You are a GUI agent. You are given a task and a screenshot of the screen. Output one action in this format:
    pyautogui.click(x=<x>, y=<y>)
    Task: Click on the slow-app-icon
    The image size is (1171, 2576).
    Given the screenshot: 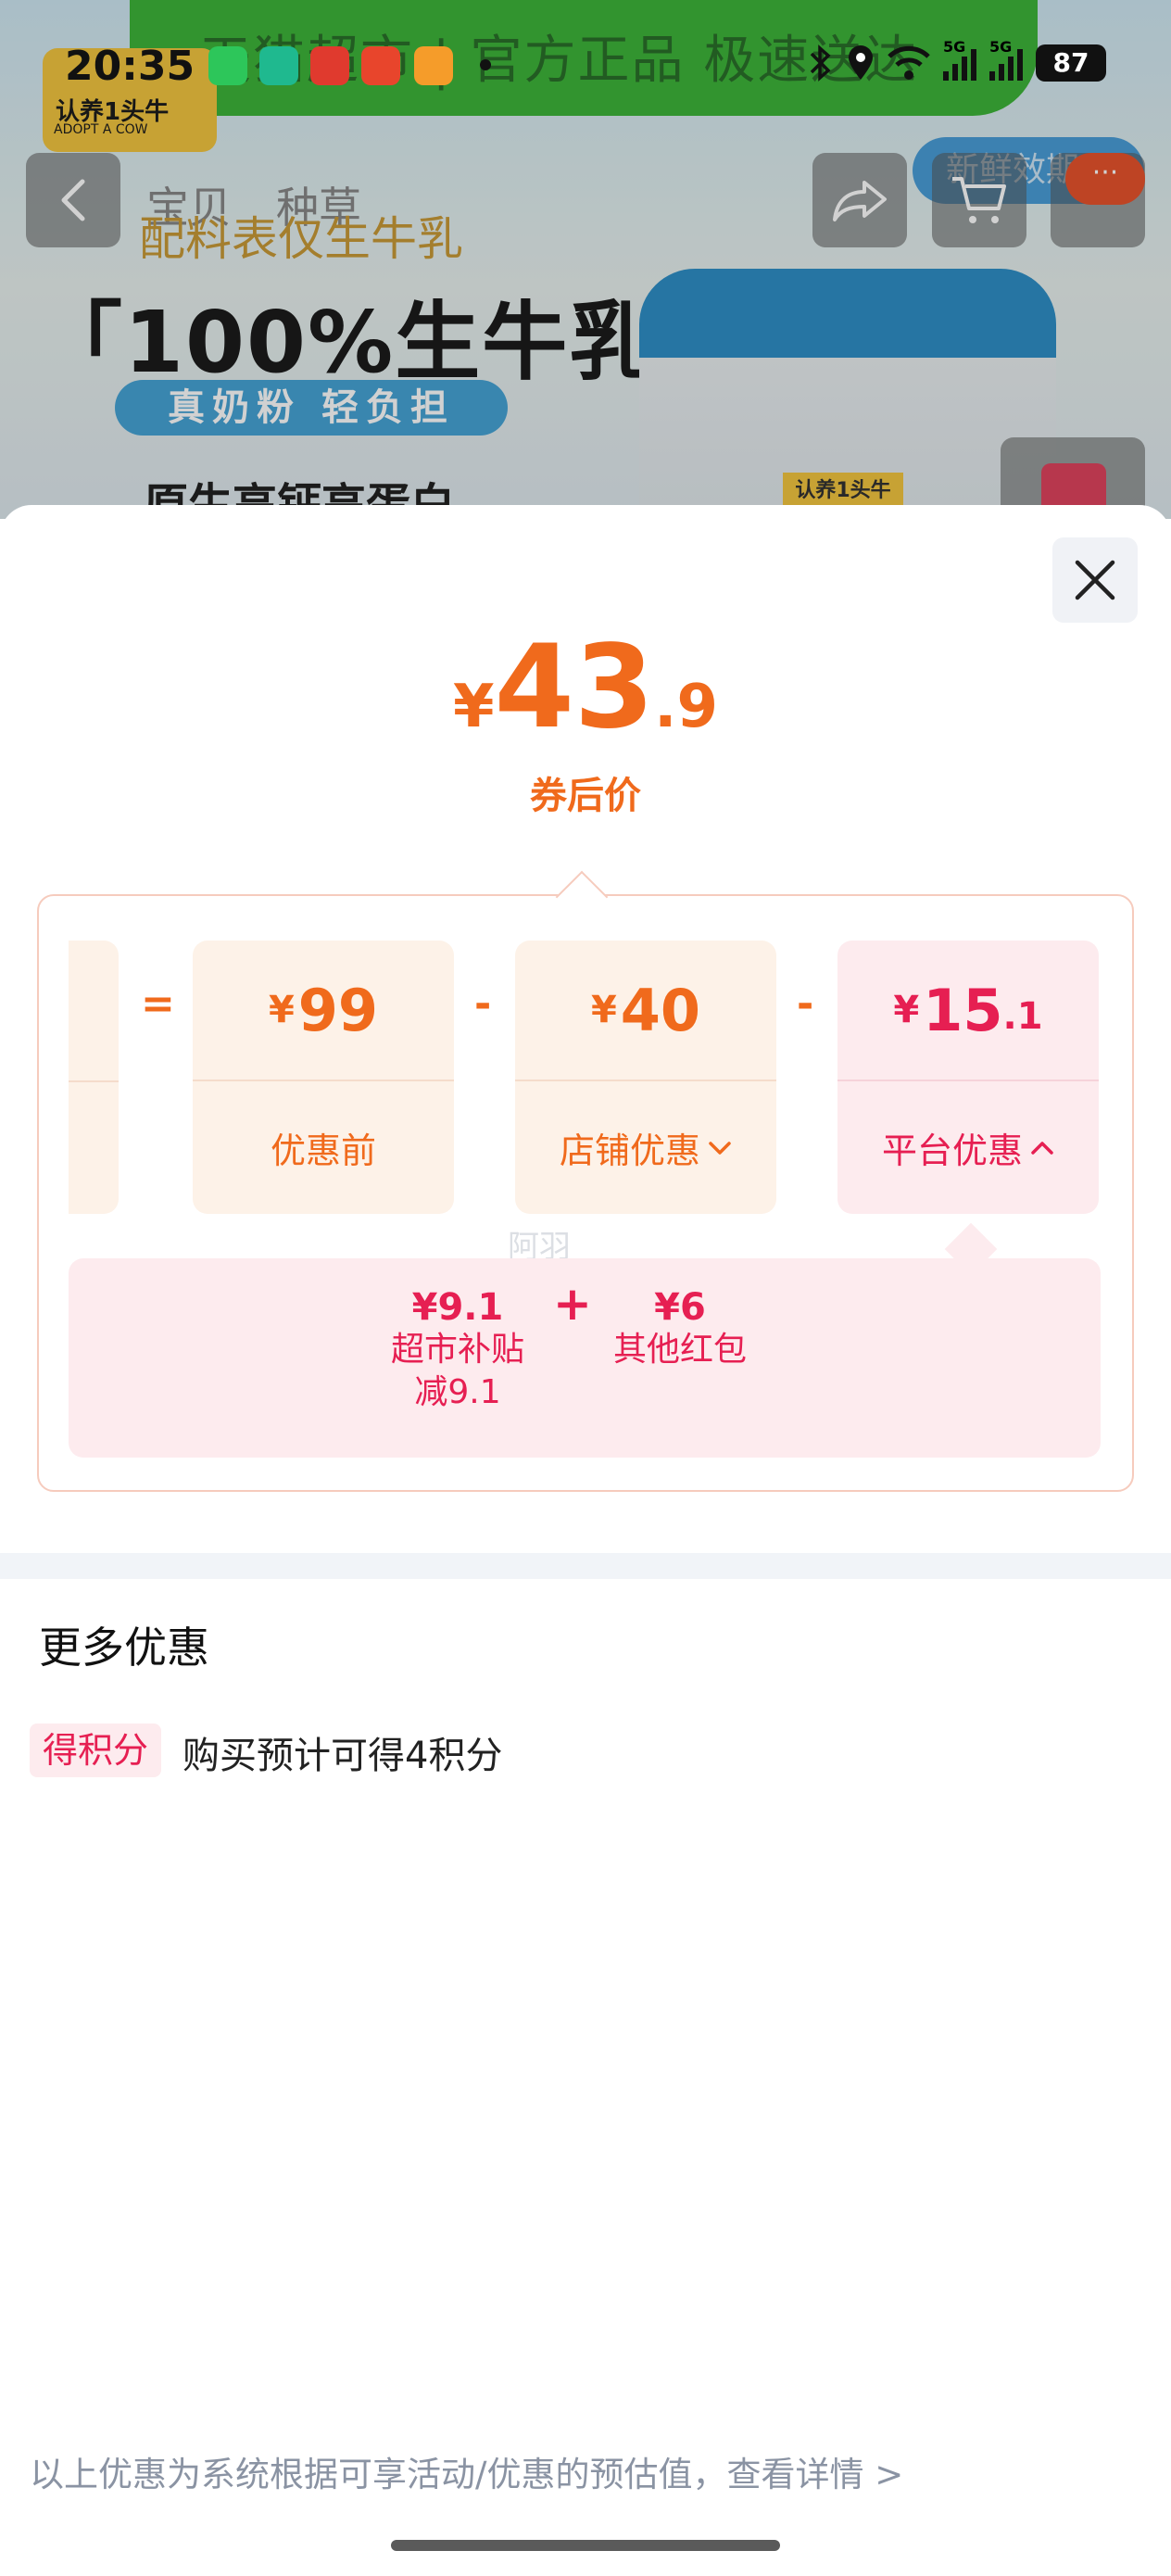 What is the action you would take?
    pyautogui.click(x=381, y=65)
    